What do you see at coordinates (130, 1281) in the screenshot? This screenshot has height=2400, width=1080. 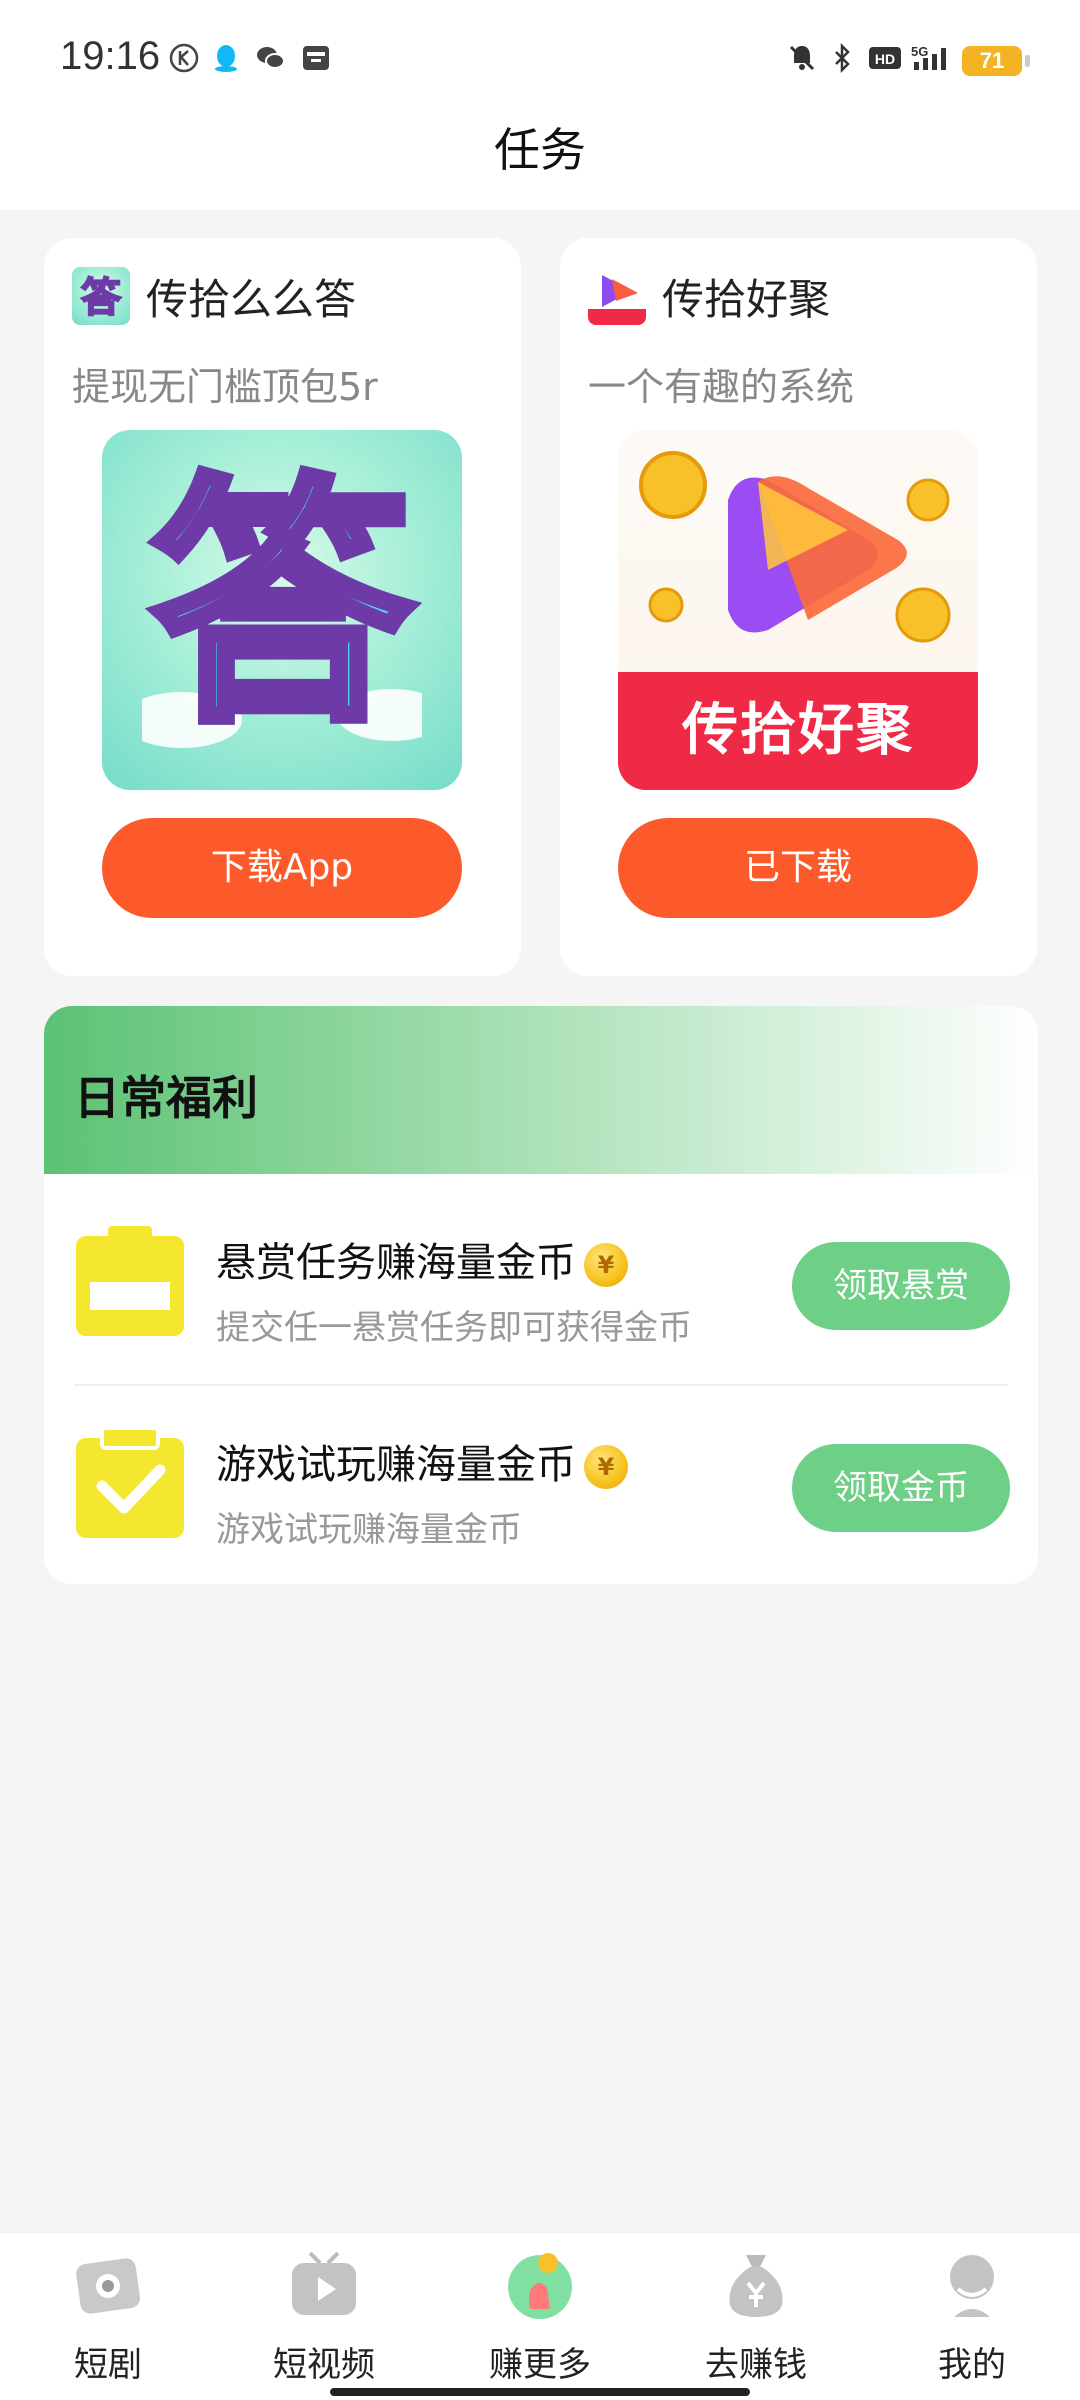 I see `clipboard-icon` at bounding box center [130, 1281].